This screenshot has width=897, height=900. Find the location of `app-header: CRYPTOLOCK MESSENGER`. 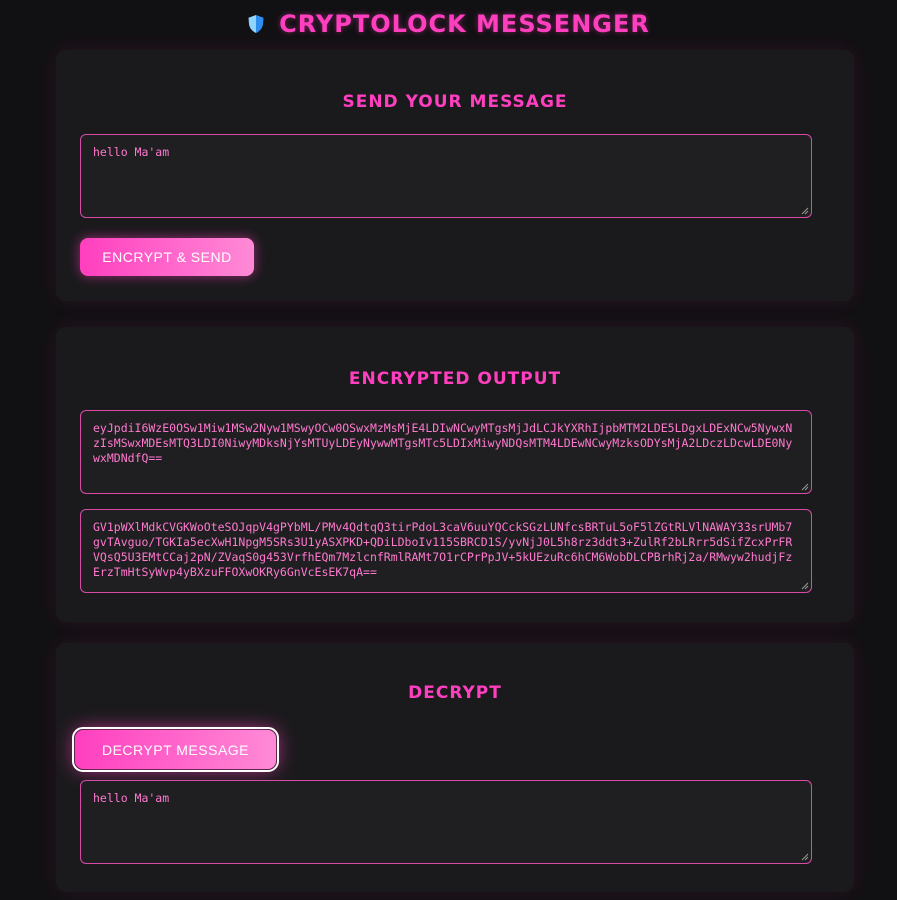

app-header: CRYPTOLOCK MESSENGER is located at coordinates (448, 24).